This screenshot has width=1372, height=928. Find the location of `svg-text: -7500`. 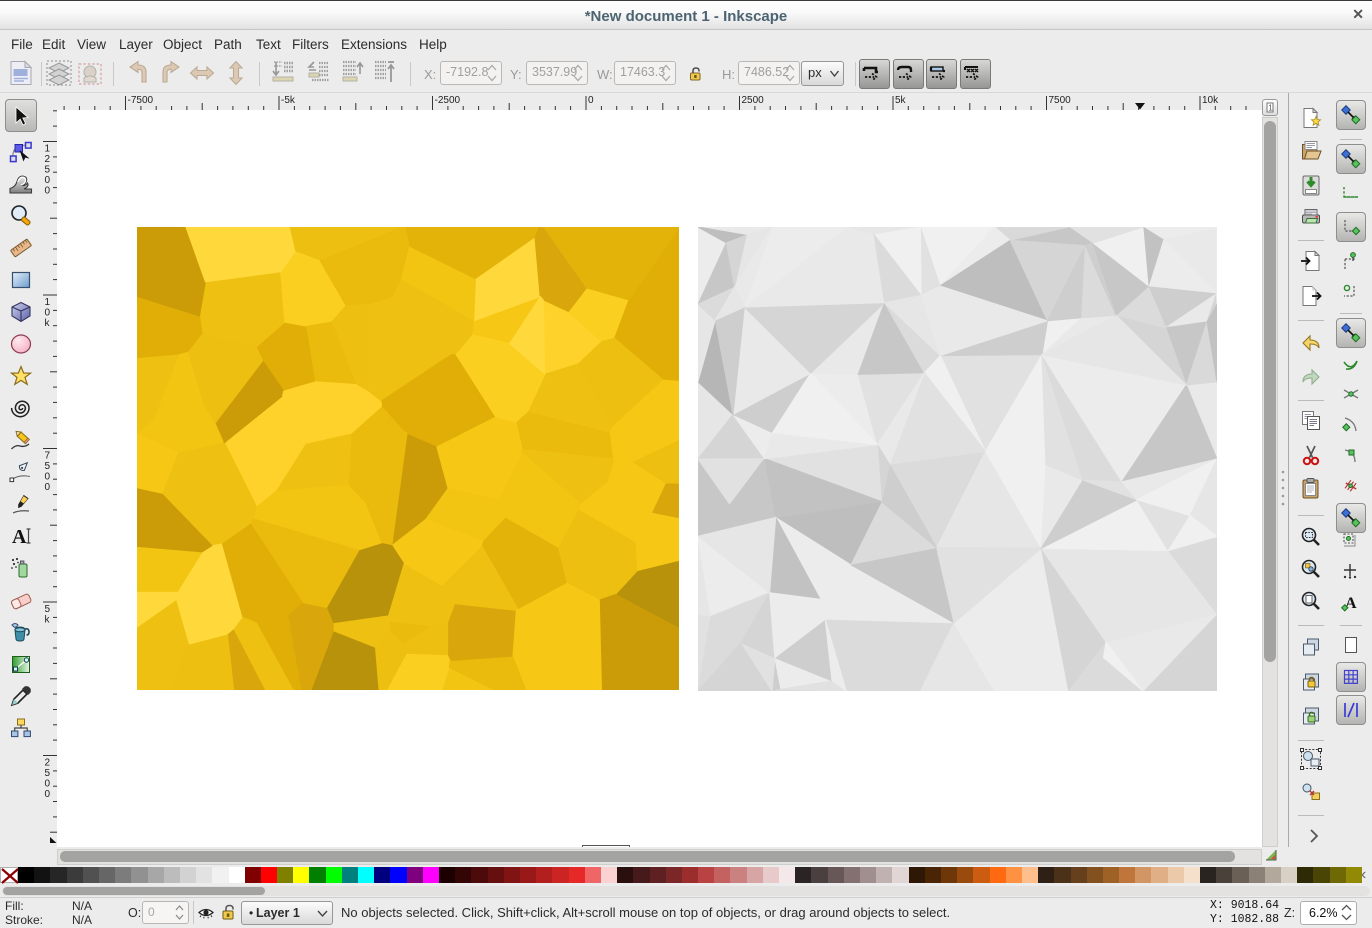

svg-text: -7500 is located at coordinates (141, 100).